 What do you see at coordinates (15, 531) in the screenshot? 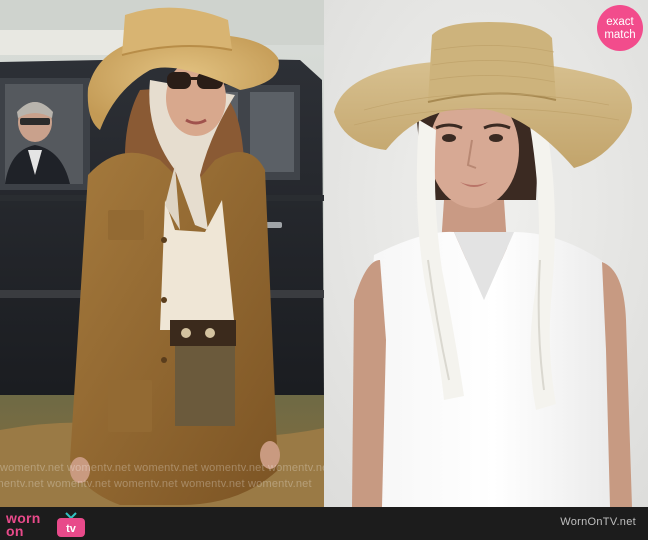
I see `logo-word-on: on` at bounding box center [15, 531].